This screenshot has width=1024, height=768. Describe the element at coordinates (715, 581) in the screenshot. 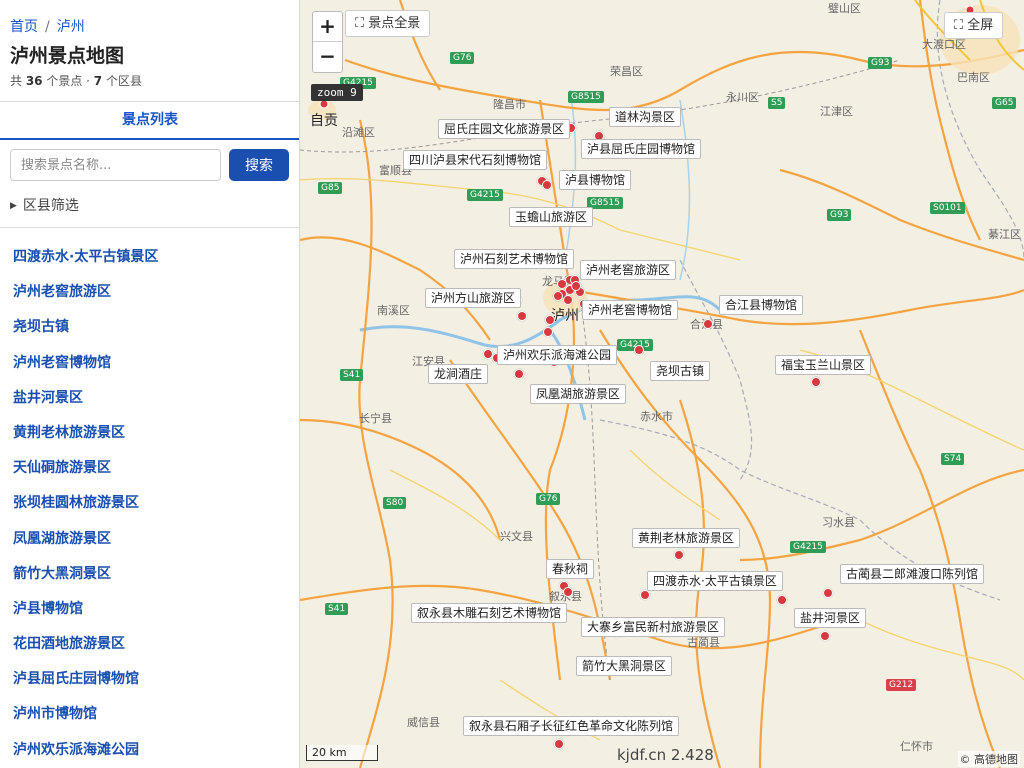

I see `spot-map-label: 四渡赤水·太平古镇景区` at that location.